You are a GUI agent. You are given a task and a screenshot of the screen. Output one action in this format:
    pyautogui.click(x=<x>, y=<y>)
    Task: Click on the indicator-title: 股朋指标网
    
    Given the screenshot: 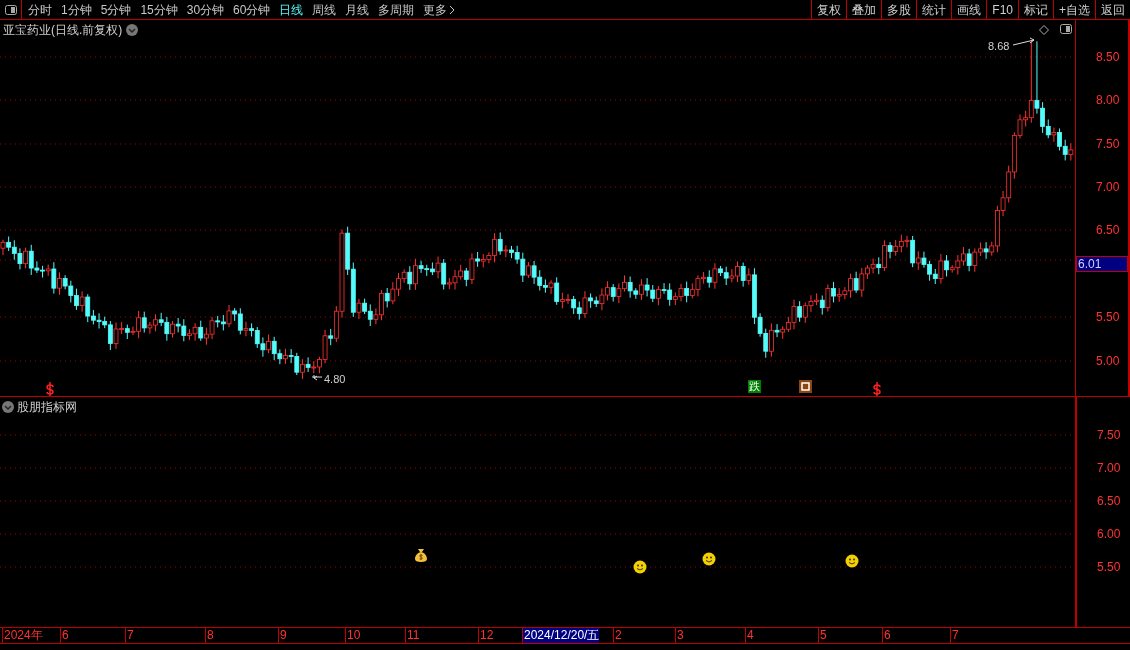 What is the action you would take?
    pyautogui.click(x=47, y=407)
    